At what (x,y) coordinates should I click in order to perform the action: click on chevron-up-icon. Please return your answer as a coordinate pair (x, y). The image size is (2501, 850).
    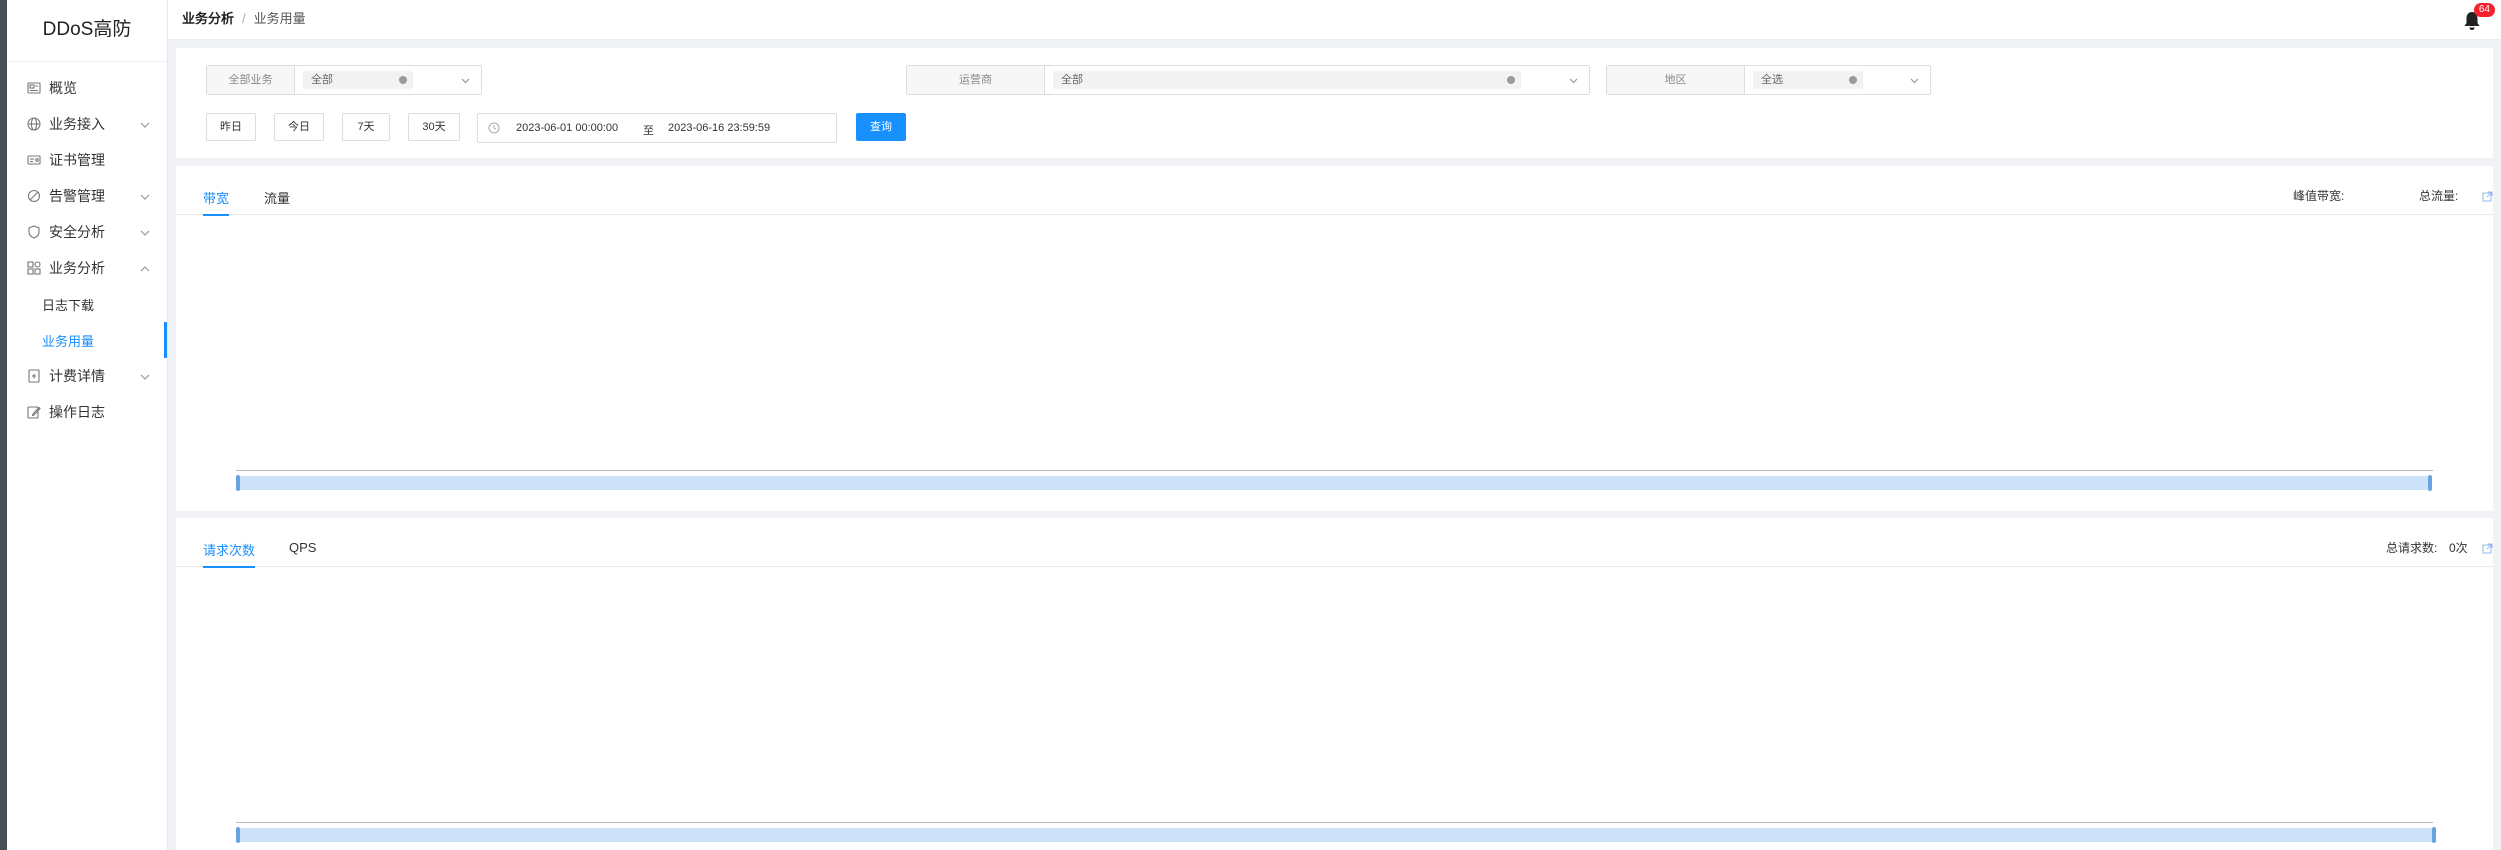
    Looking at the image, I should click on (145, 268).